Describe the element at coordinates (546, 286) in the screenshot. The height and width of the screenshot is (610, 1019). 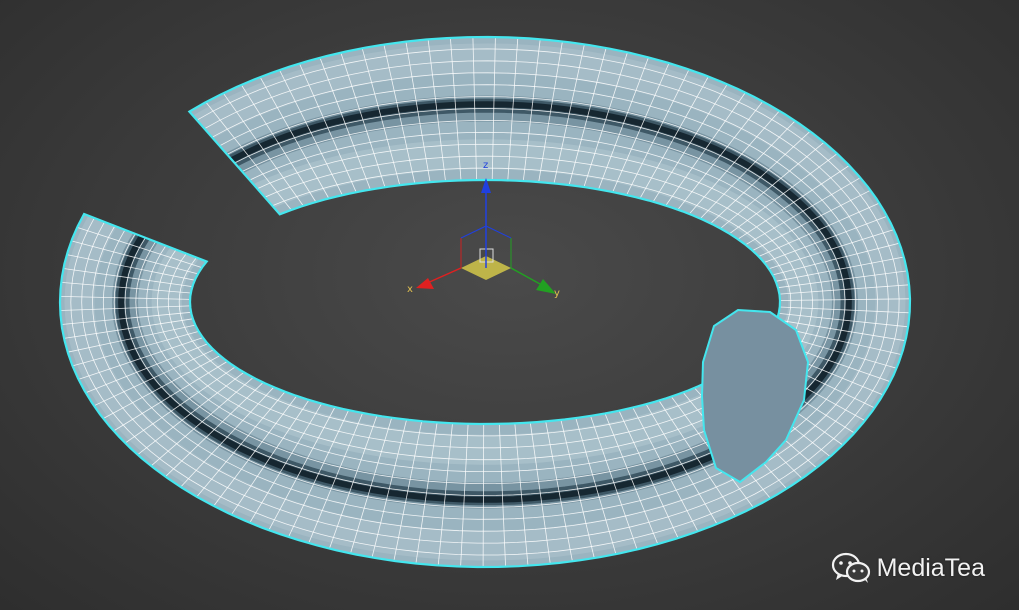
I see `y-axis-arrow` at that location.